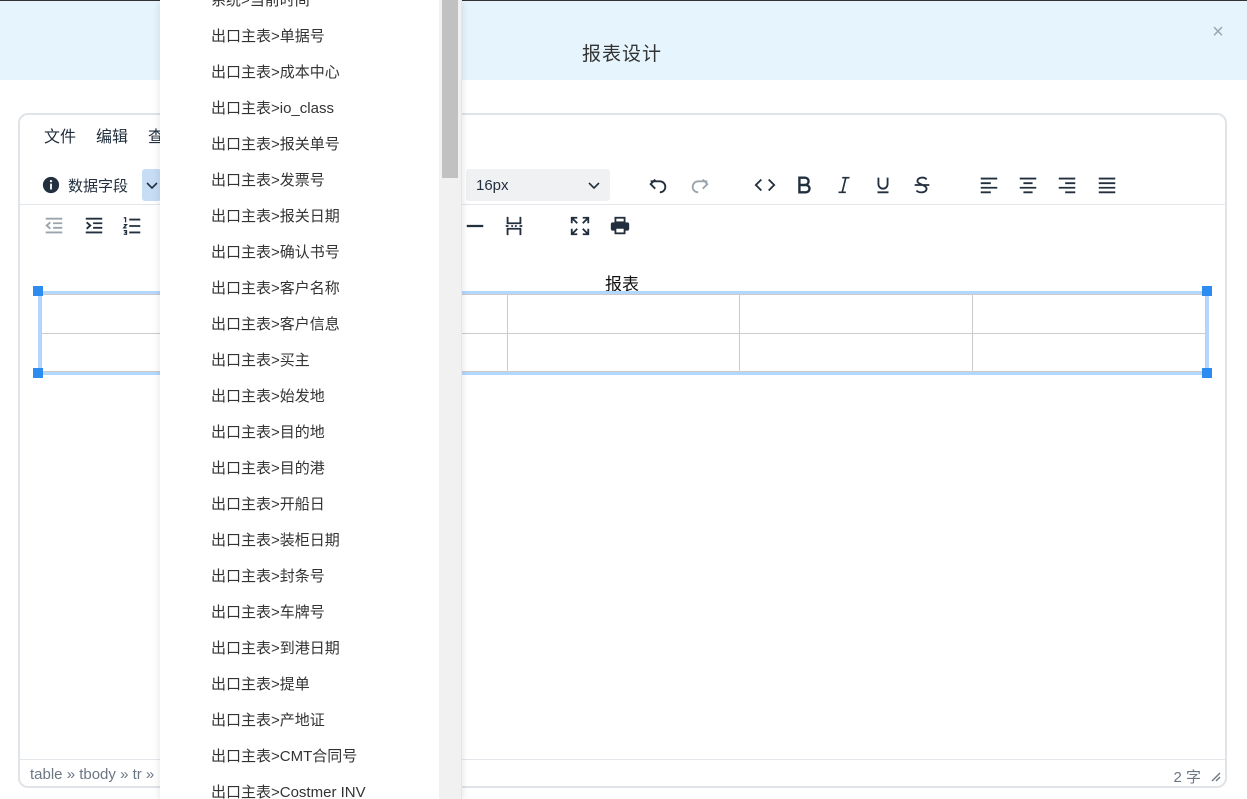  I want to click on dropdown-item: 出口主表>目的地, so click(300, 433).